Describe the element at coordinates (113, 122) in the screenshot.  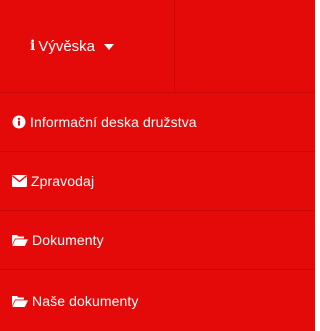
I see `dropdown-item-label: Informační deska družstva` at that location.